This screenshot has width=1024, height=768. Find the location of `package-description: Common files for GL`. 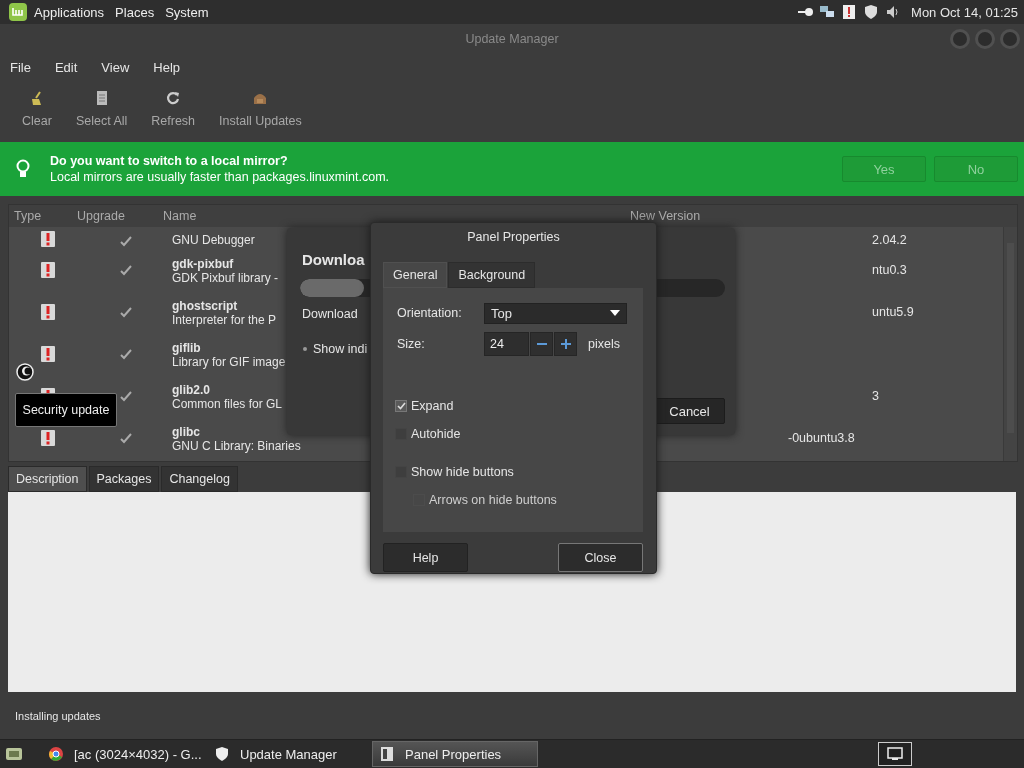

package-description: Common files for GL is located at coordinates (228, 403).